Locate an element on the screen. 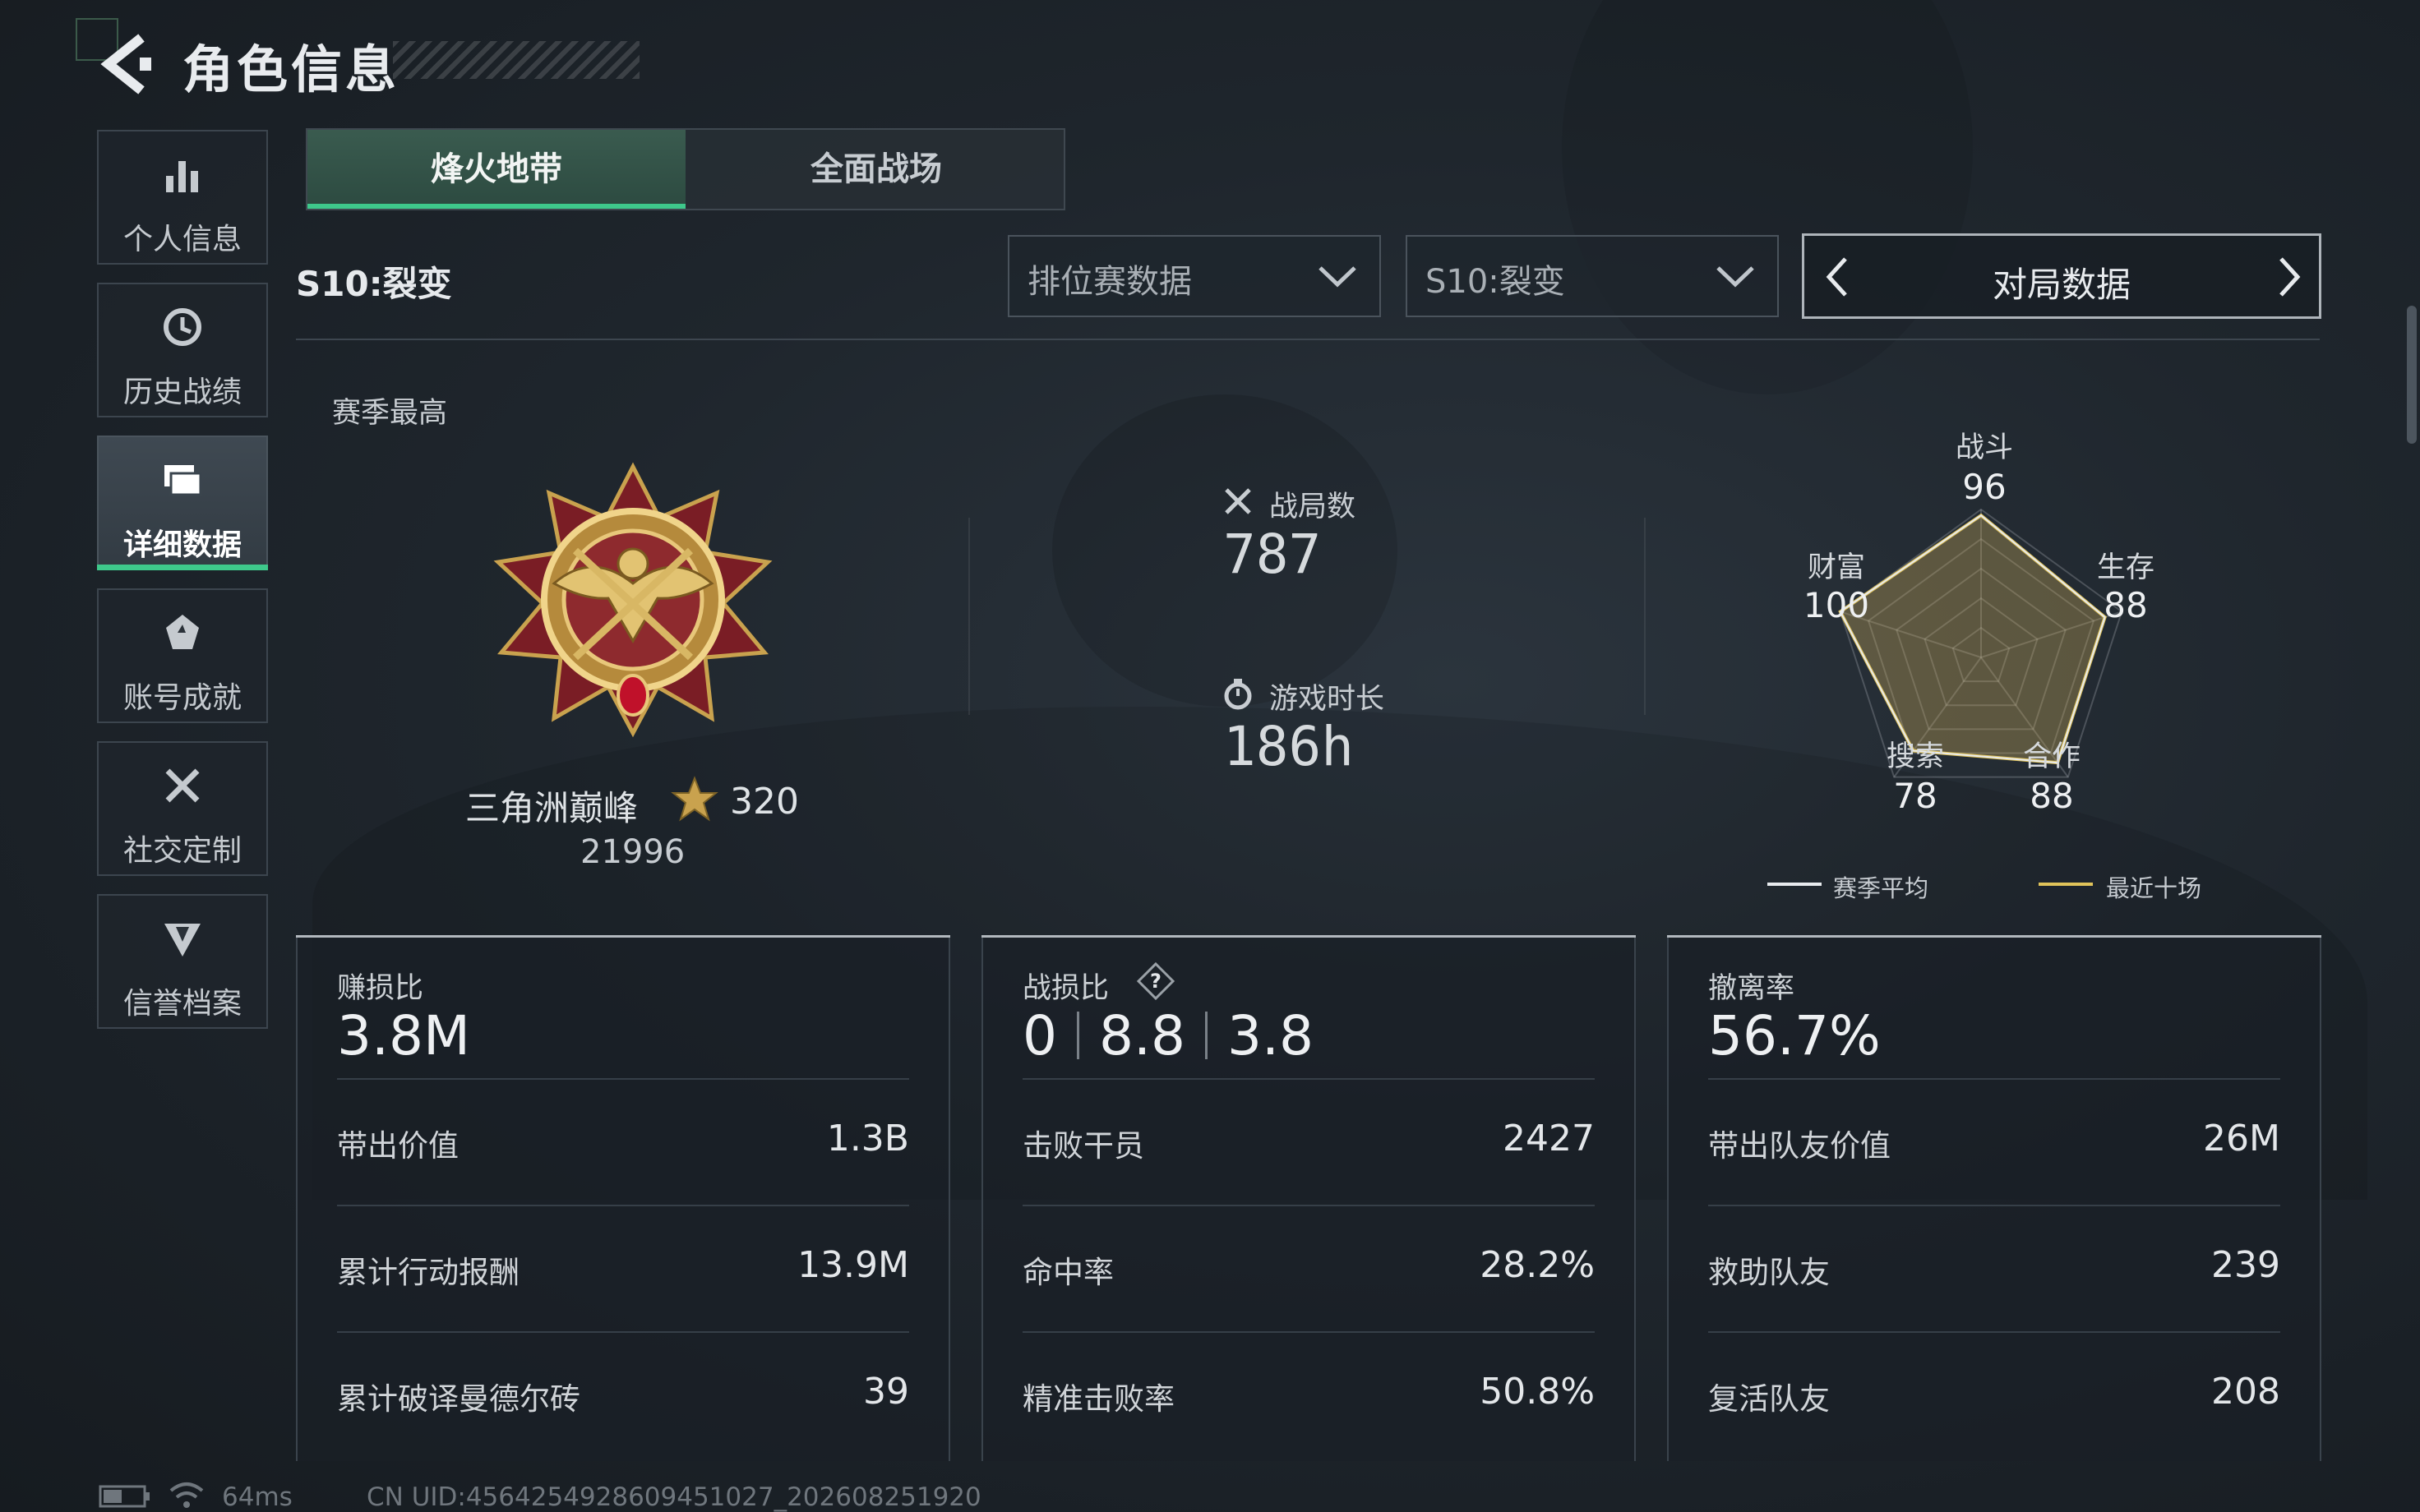 This screenshot has height=1512, width=2420. scrollbar is located at coordinates (2412, 375).